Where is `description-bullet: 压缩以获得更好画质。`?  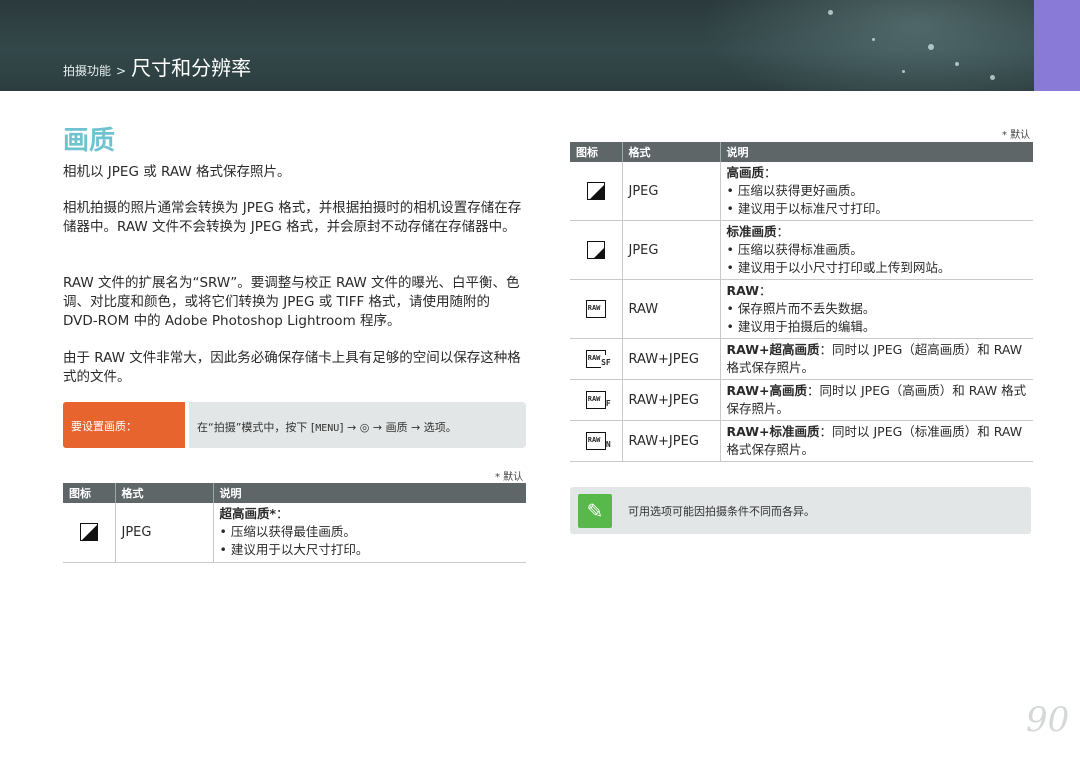 description-bullet: 压缩以获得更好画质。 is located at coordinates (877, 191).